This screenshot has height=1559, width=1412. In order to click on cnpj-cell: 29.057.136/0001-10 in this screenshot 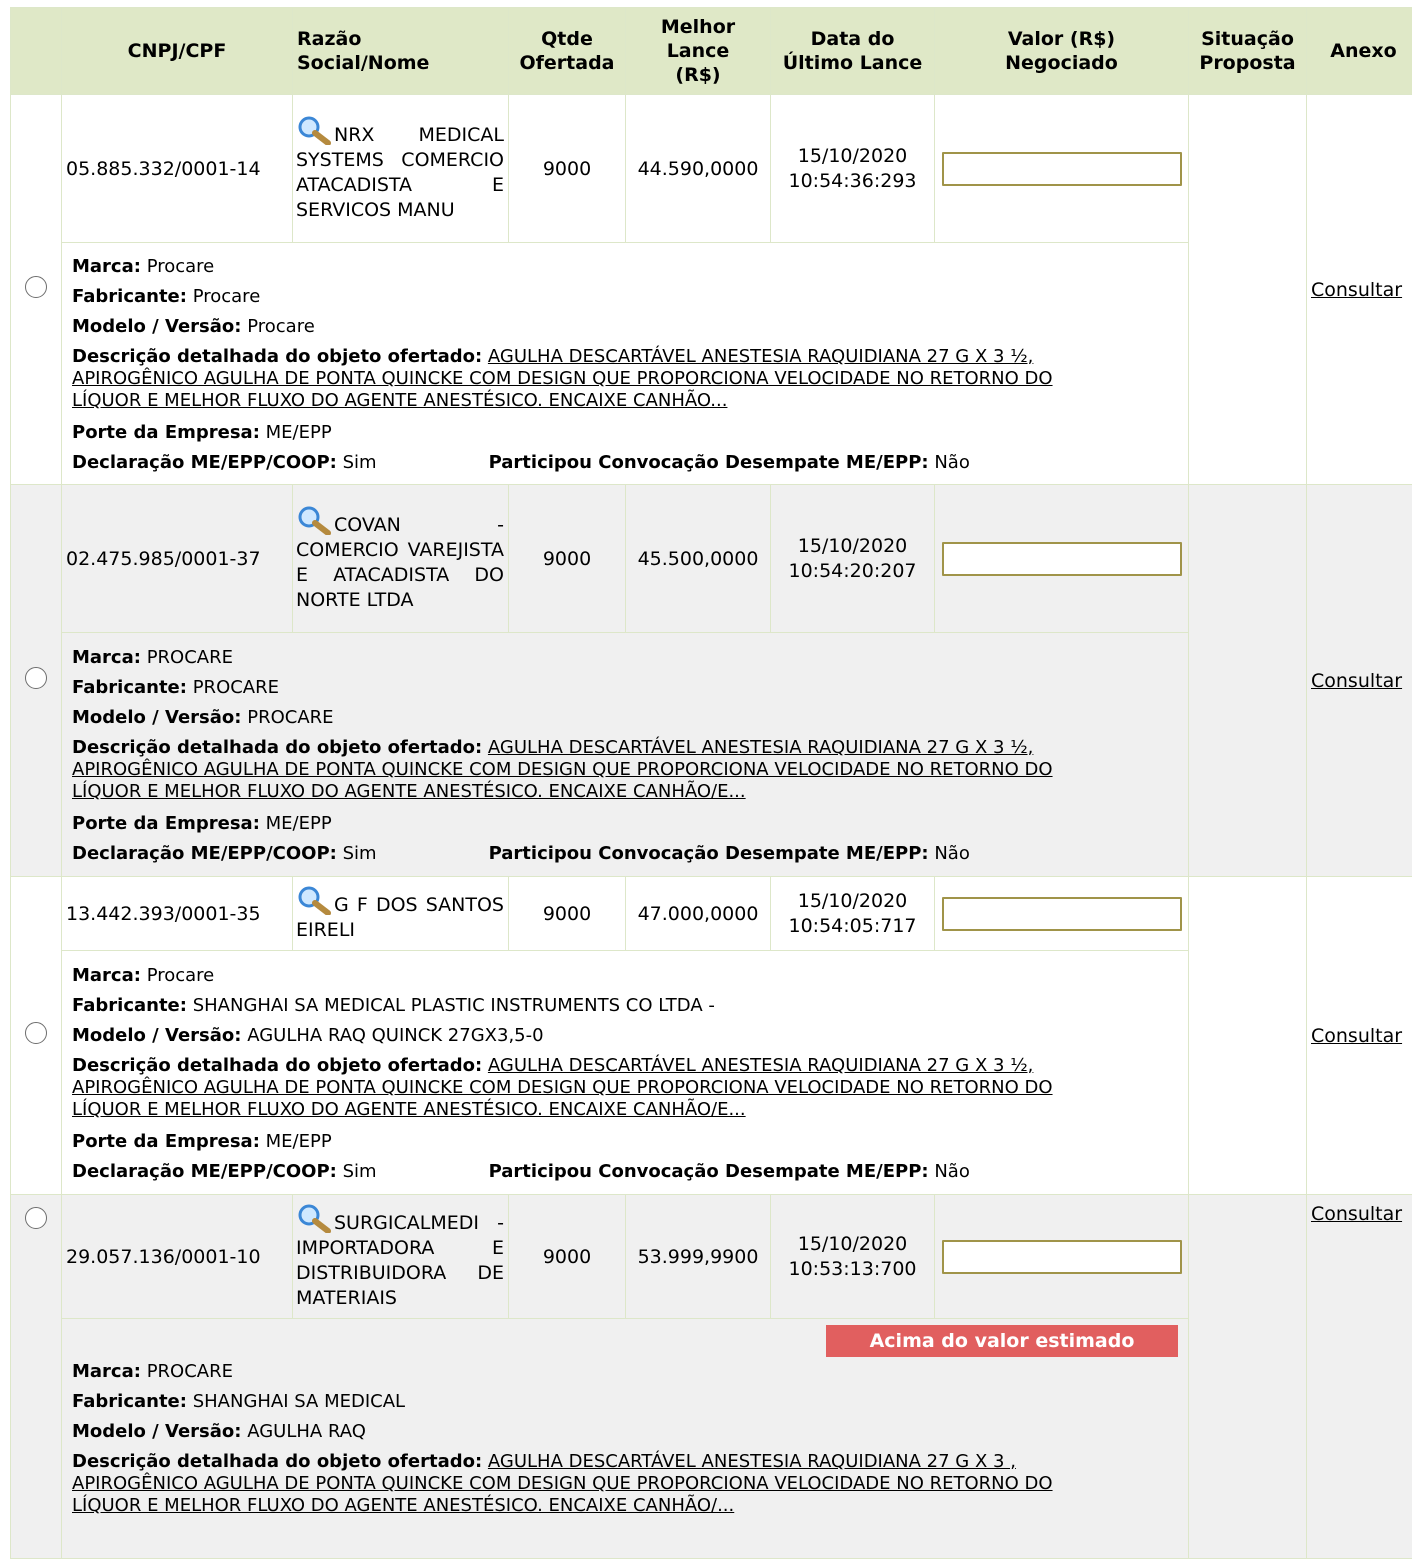, I will do `click(177, 1257)`.